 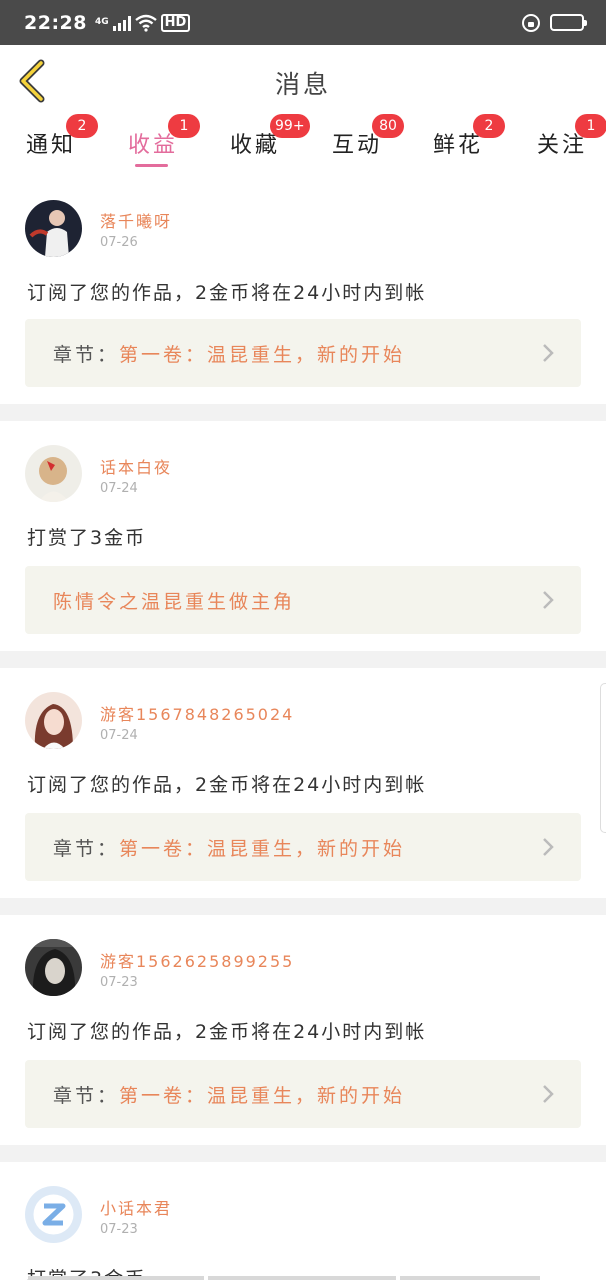 I want to click on message-card: 小话本君 07-23 打赏了3金币, so click(x=303, y=1221).